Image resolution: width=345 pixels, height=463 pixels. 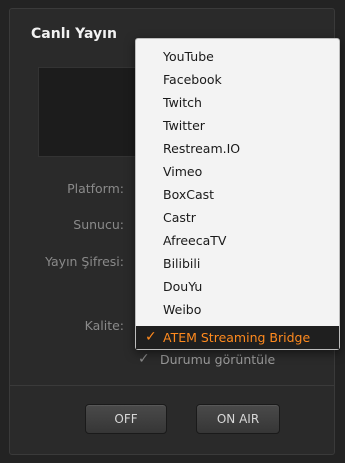 What do you see at coordinates (237, 337) in the screenshot?
I see `menu-item-atem-streaming-bridge: ✓ ATEM Streaming Bridge` at bounding box center [237, 337].